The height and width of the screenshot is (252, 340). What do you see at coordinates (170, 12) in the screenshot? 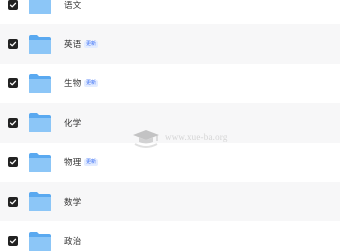
I see `list-item: 语文` at bounding box center [170, 12].